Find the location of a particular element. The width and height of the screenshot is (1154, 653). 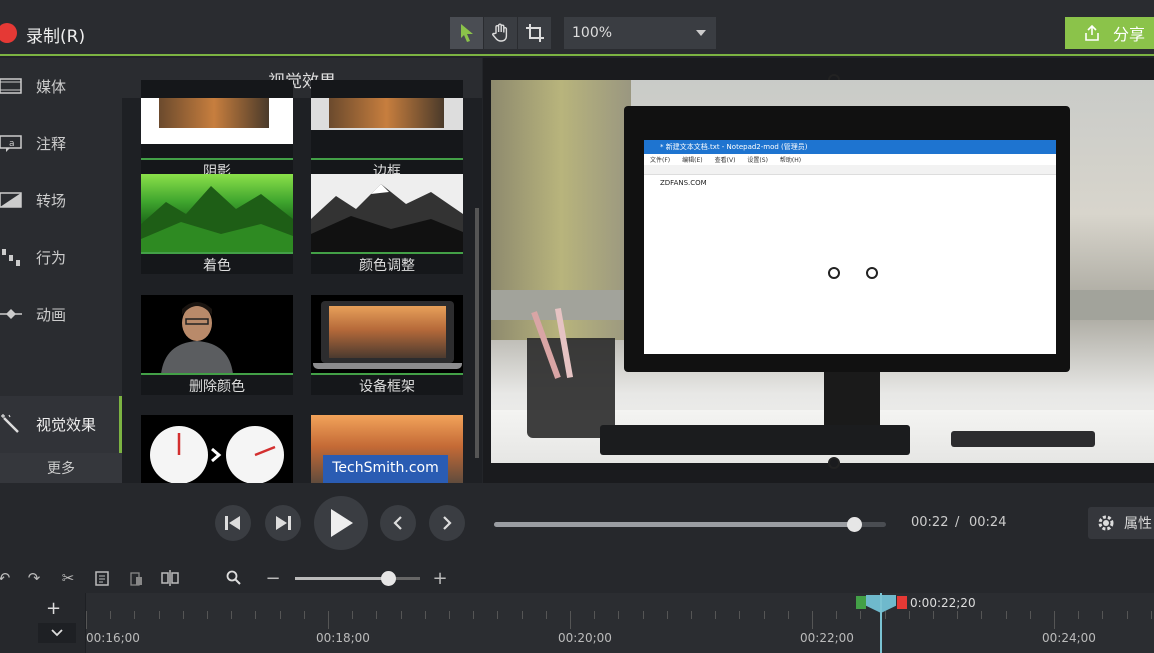

track-controls: + is located at coordinates (42, 623).